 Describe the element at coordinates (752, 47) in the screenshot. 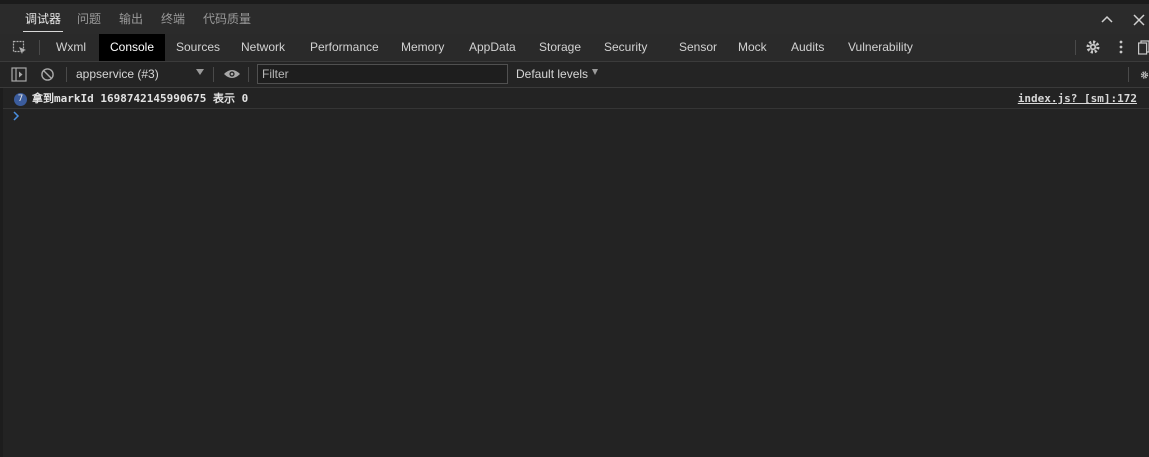

I see `tab-mock: Mock` at that location.